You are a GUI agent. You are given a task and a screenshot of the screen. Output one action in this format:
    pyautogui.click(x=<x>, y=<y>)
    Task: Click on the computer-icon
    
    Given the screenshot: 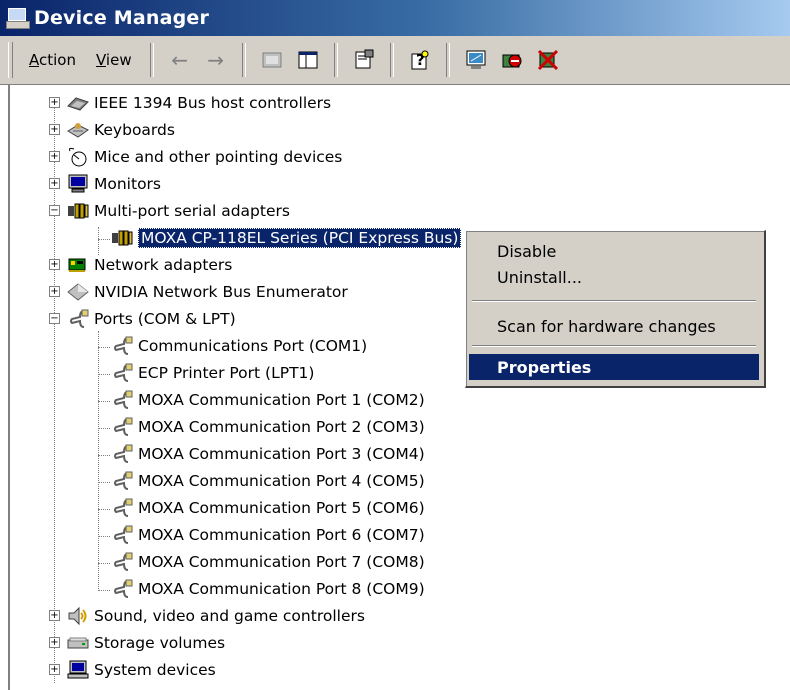 What is the action you would take?
    pyautogui.click(x=78, y=670)
    